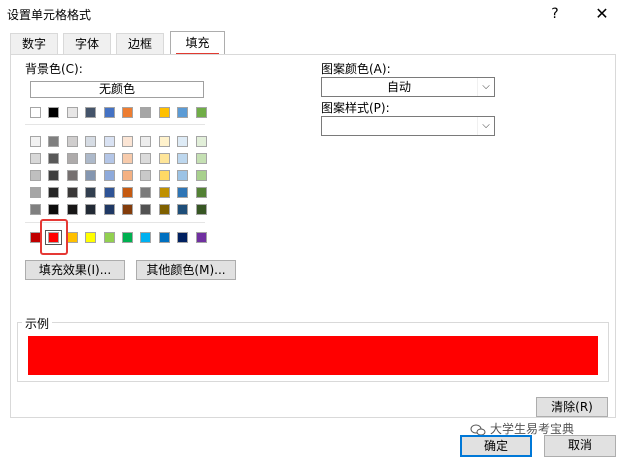 The image size is (625, 459). What do you see at coordinates (197, 42) in the screenshot?
I see `tab-fill: 填充` at bounding box center [197, 42].